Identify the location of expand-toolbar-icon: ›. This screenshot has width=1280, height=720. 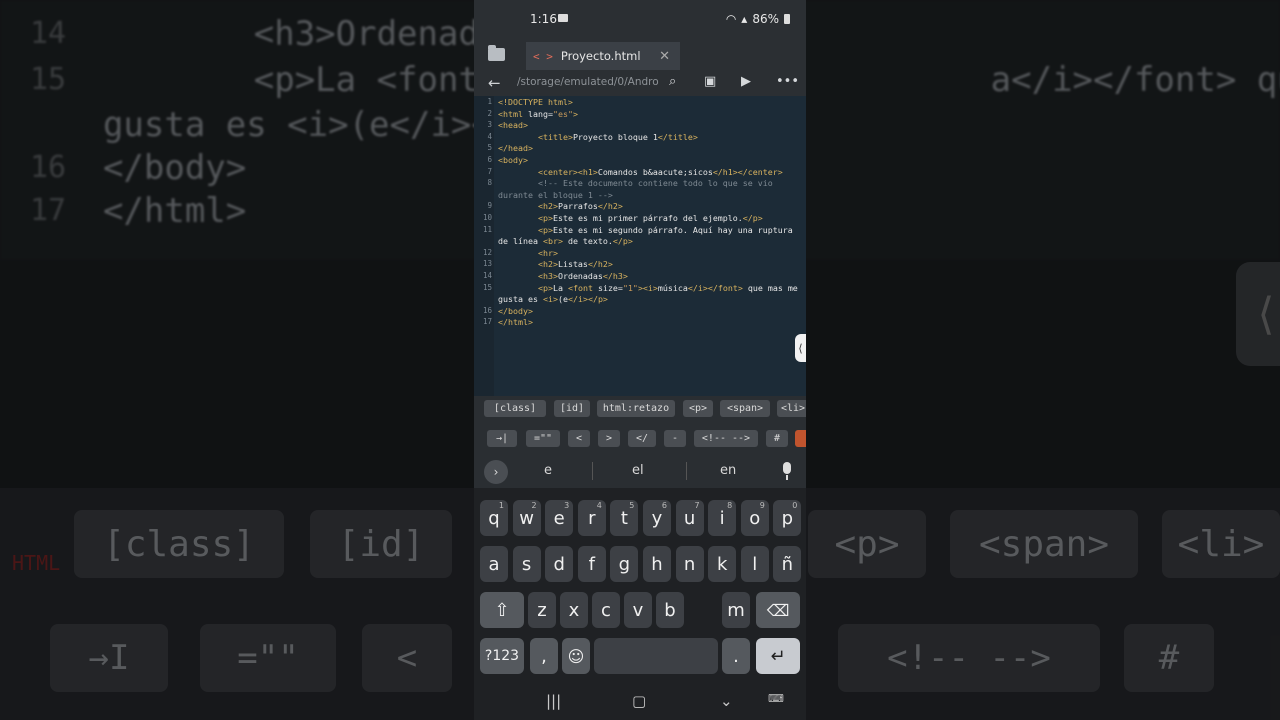
(496, 472).